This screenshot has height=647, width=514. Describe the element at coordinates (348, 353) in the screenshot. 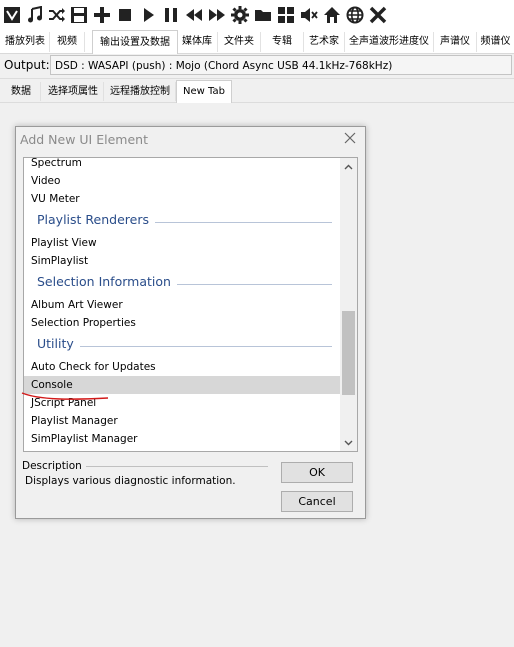

I see `scrollbar-thumb` at that location.